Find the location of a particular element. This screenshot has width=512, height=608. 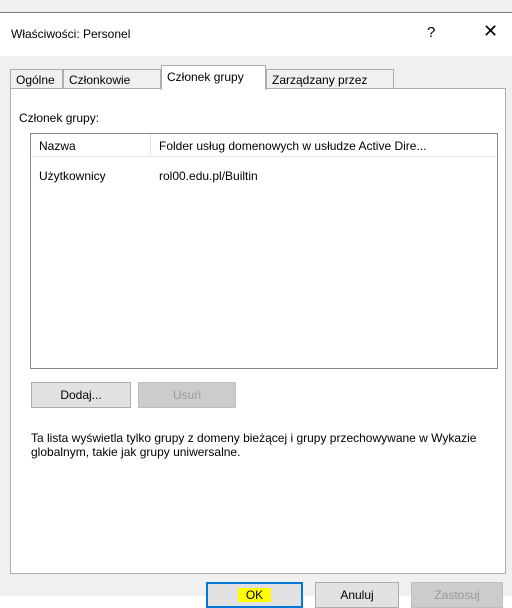

column-divider is located at coordinates (150, 145).